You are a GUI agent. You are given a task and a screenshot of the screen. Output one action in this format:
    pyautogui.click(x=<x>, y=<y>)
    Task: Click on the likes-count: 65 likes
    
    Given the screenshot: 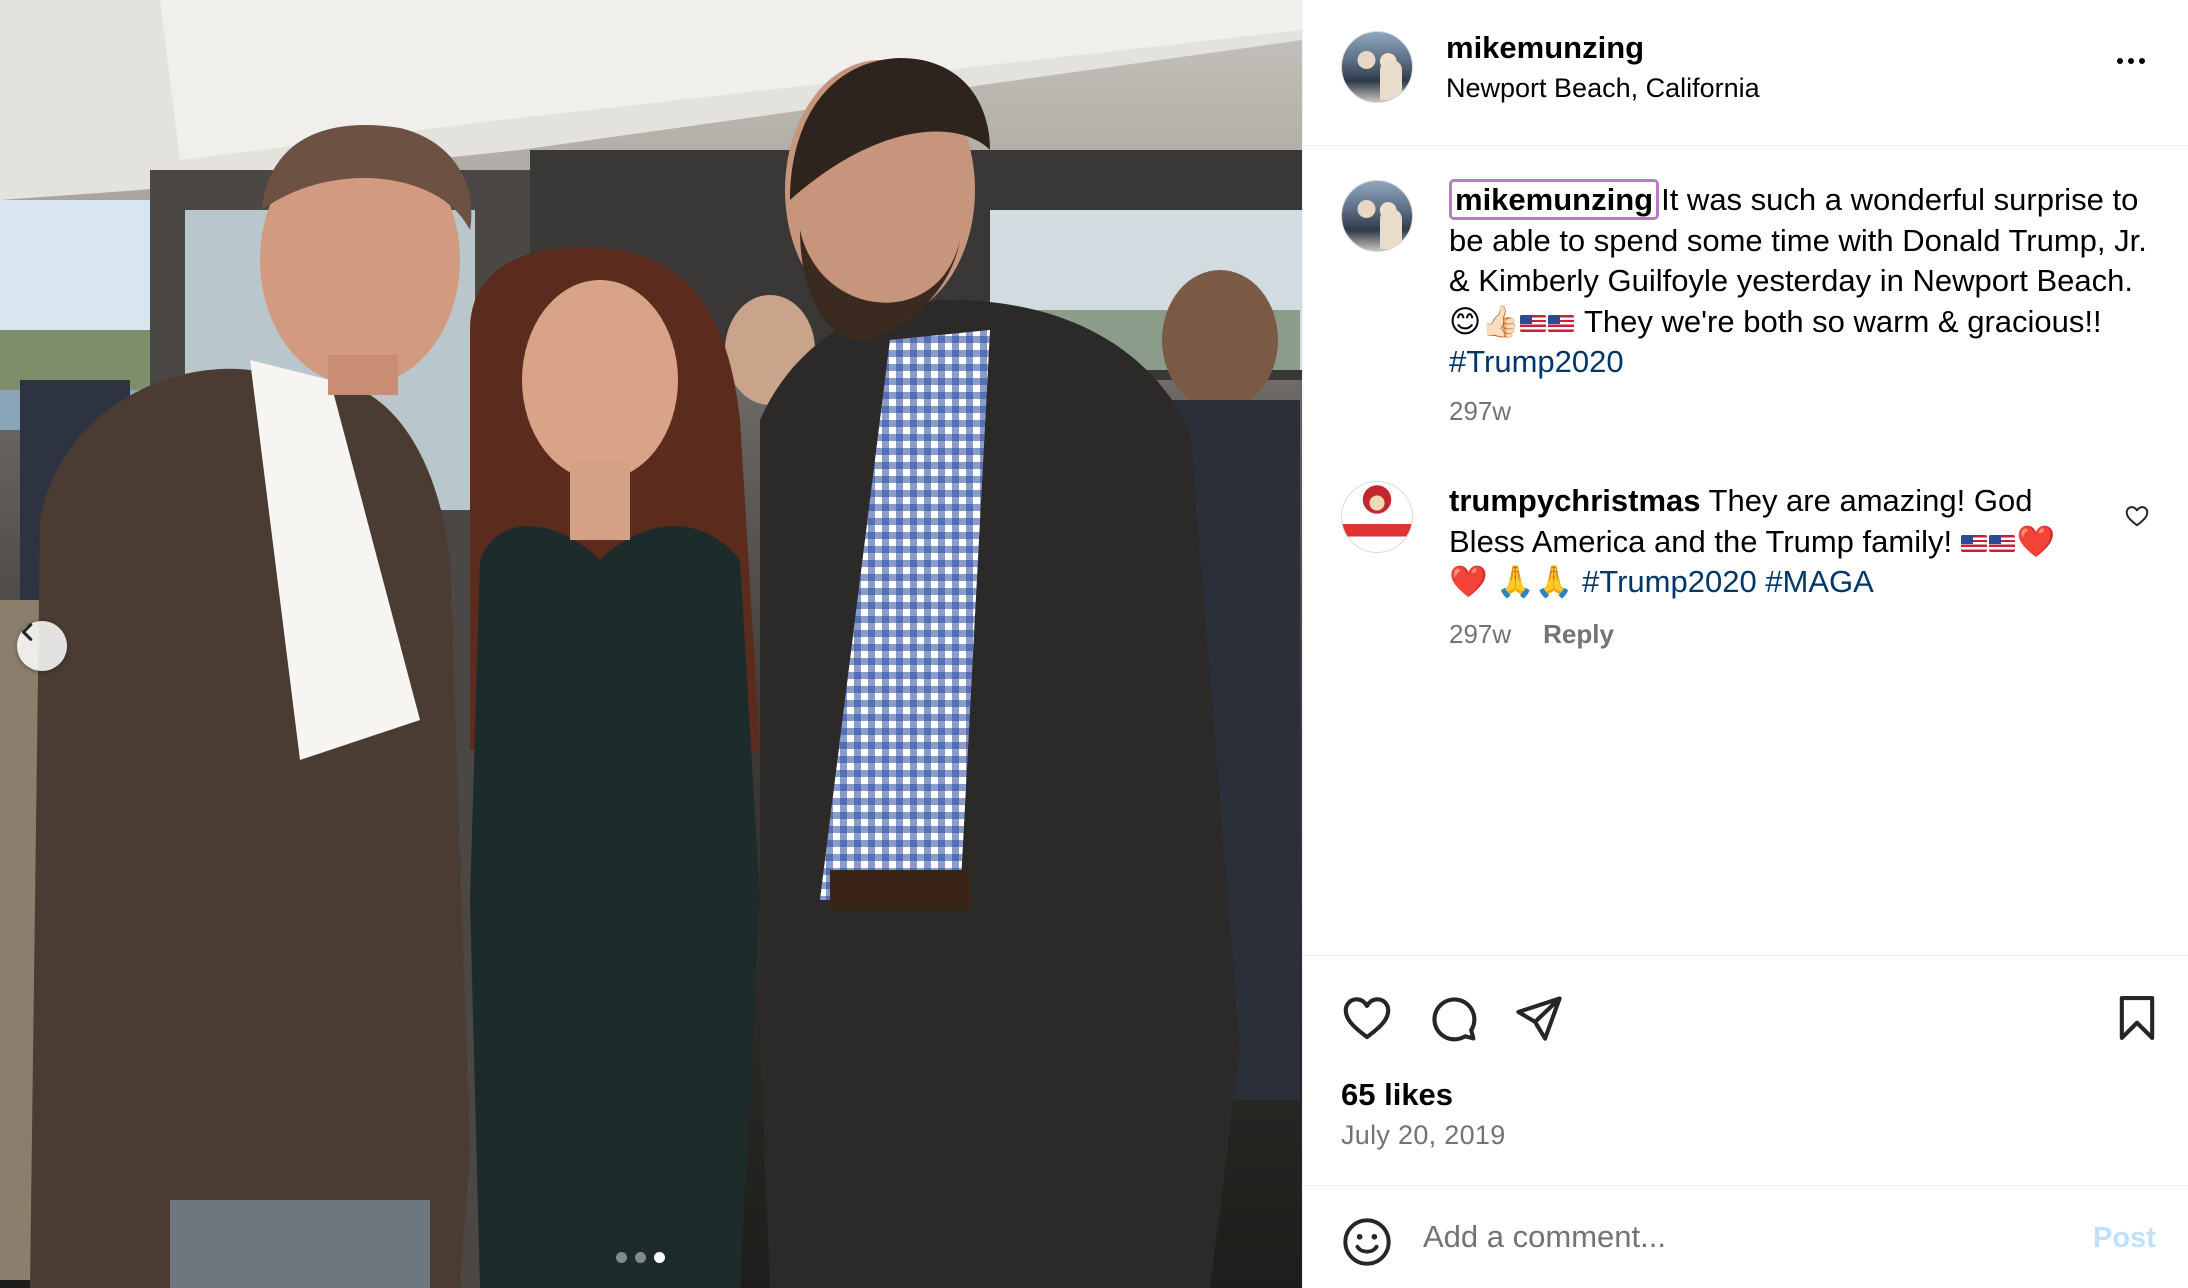 What is the action you would take?
    pyautogui.click(x=1397, y=1095)
    